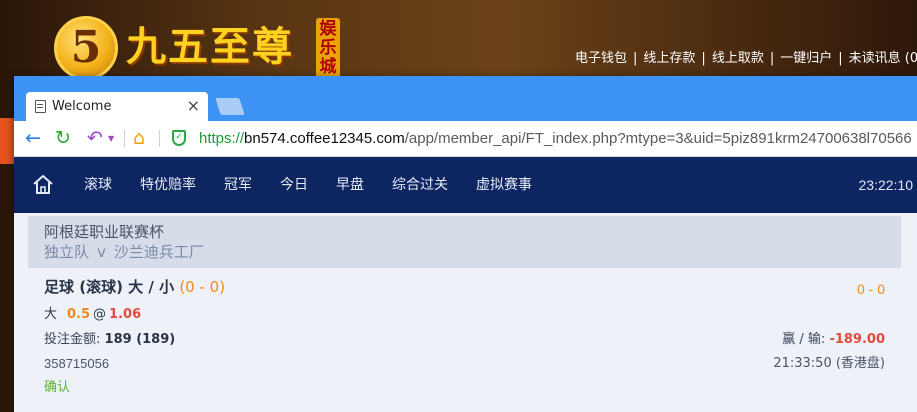 Image resolution: width=917 pixels, height=412 pixels. I want to click on match-teams: 独立队 v 沙兰迪兵工厂, so click(124, 252).